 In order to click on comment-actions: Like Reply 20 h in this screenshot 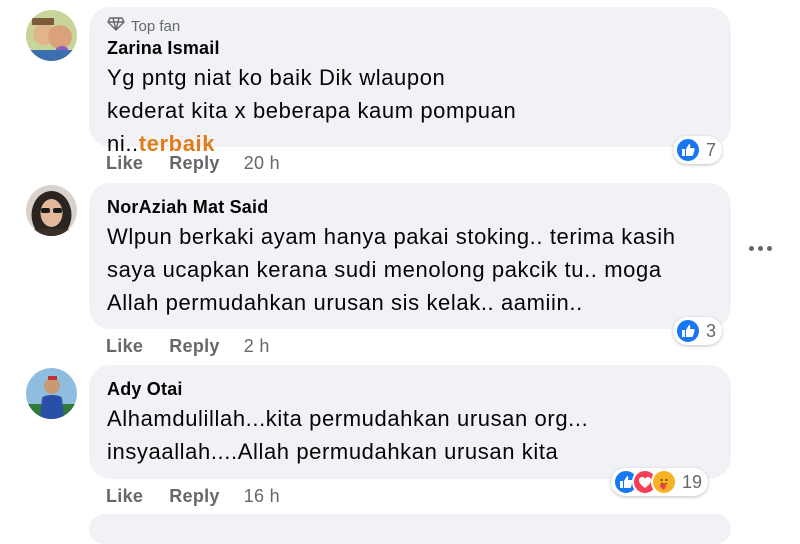, I will do `click(193, 163)`.